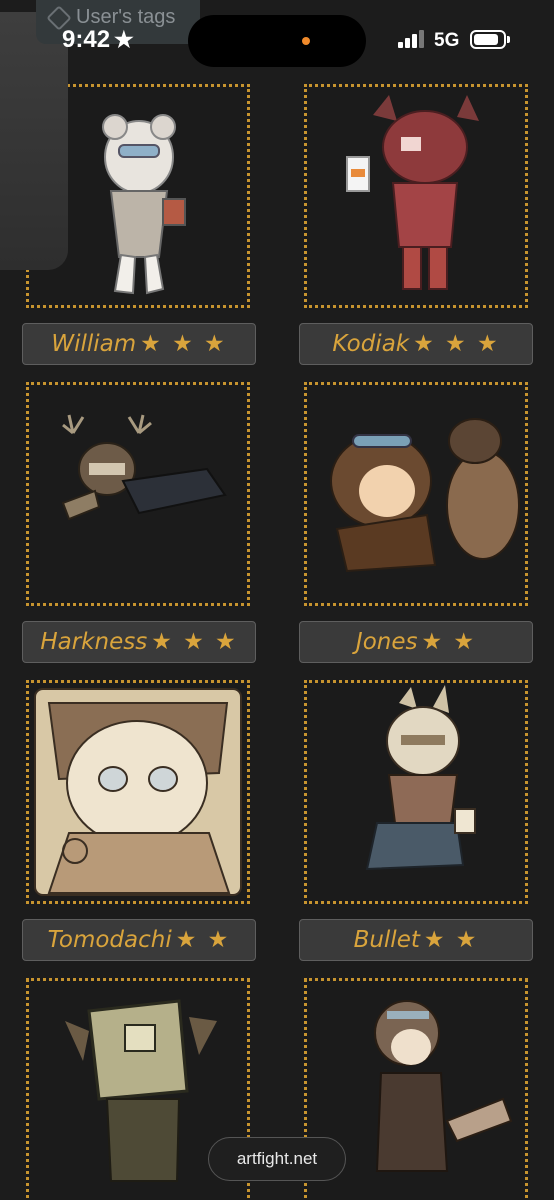  Describe the element at coordinates (425, 495) in the screenshot. I see `character-art-jones` at that location.